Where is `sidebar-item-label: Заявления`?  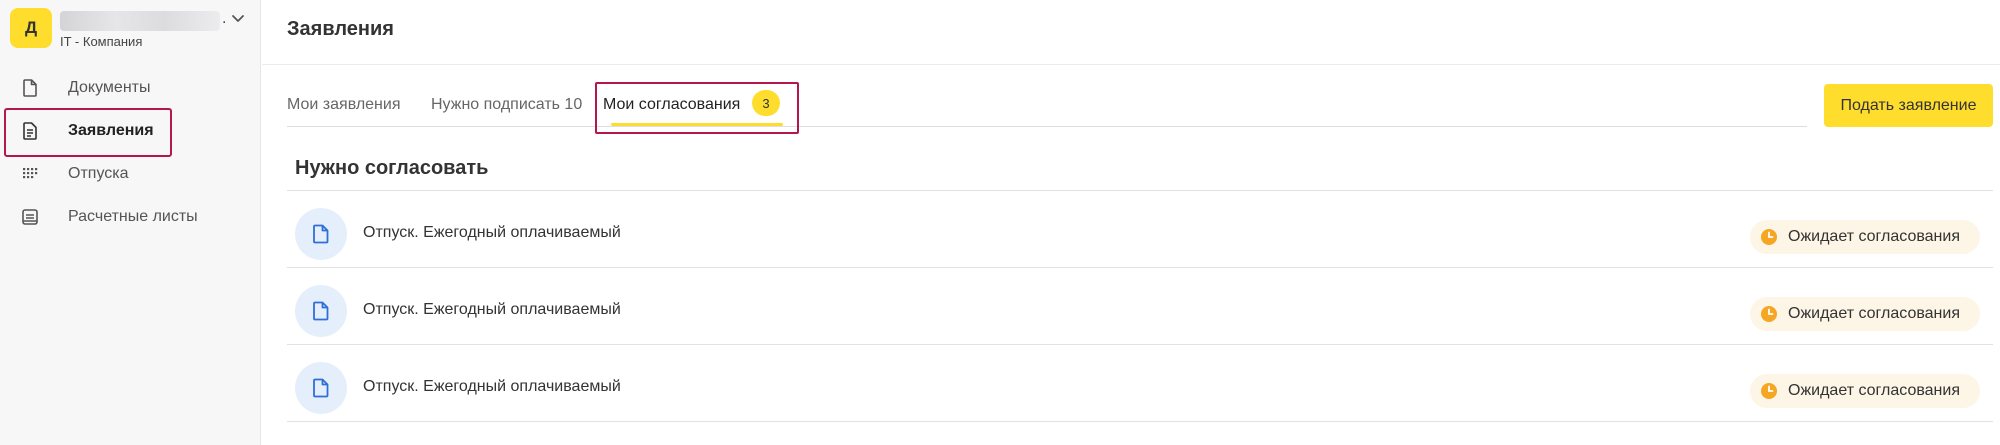 sidebar-item-label: Заявления is located at coordinates (111, 130).